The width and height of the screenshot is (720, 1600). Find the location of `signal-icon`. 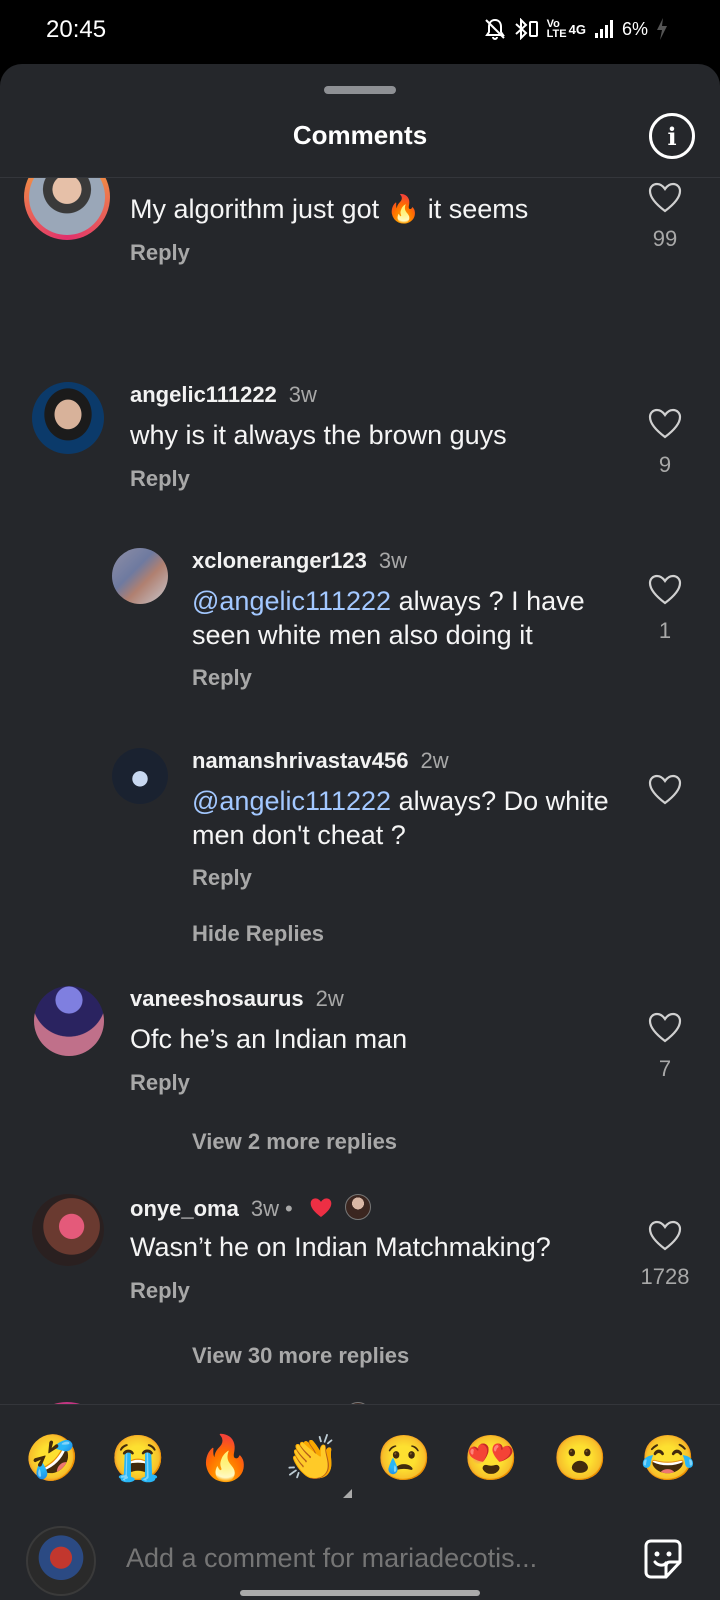

signal-icon is located at coordinates (603, 29).